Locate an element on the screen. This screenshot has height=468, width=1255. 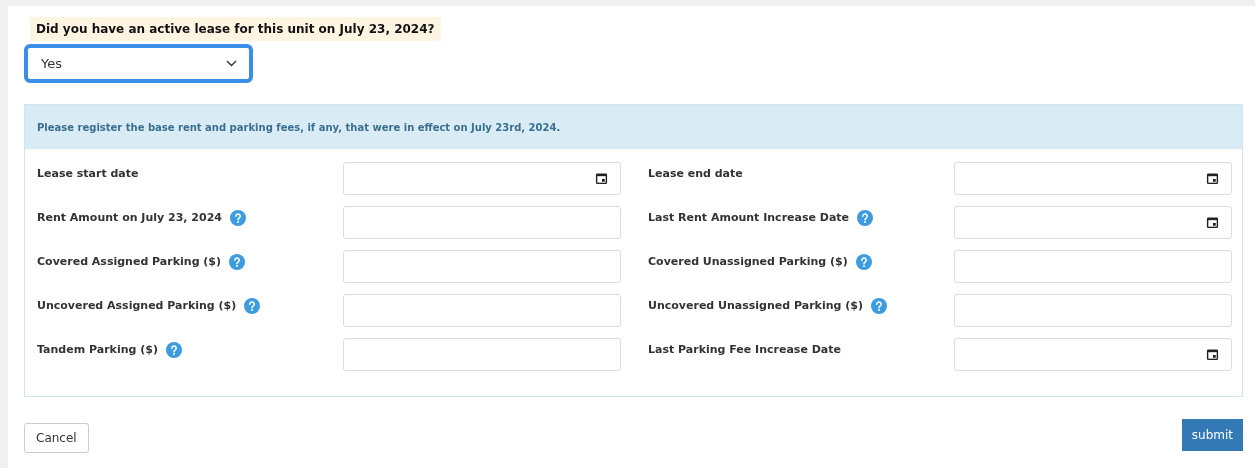
submit-button: submit is located at coordinates (1212, 435).